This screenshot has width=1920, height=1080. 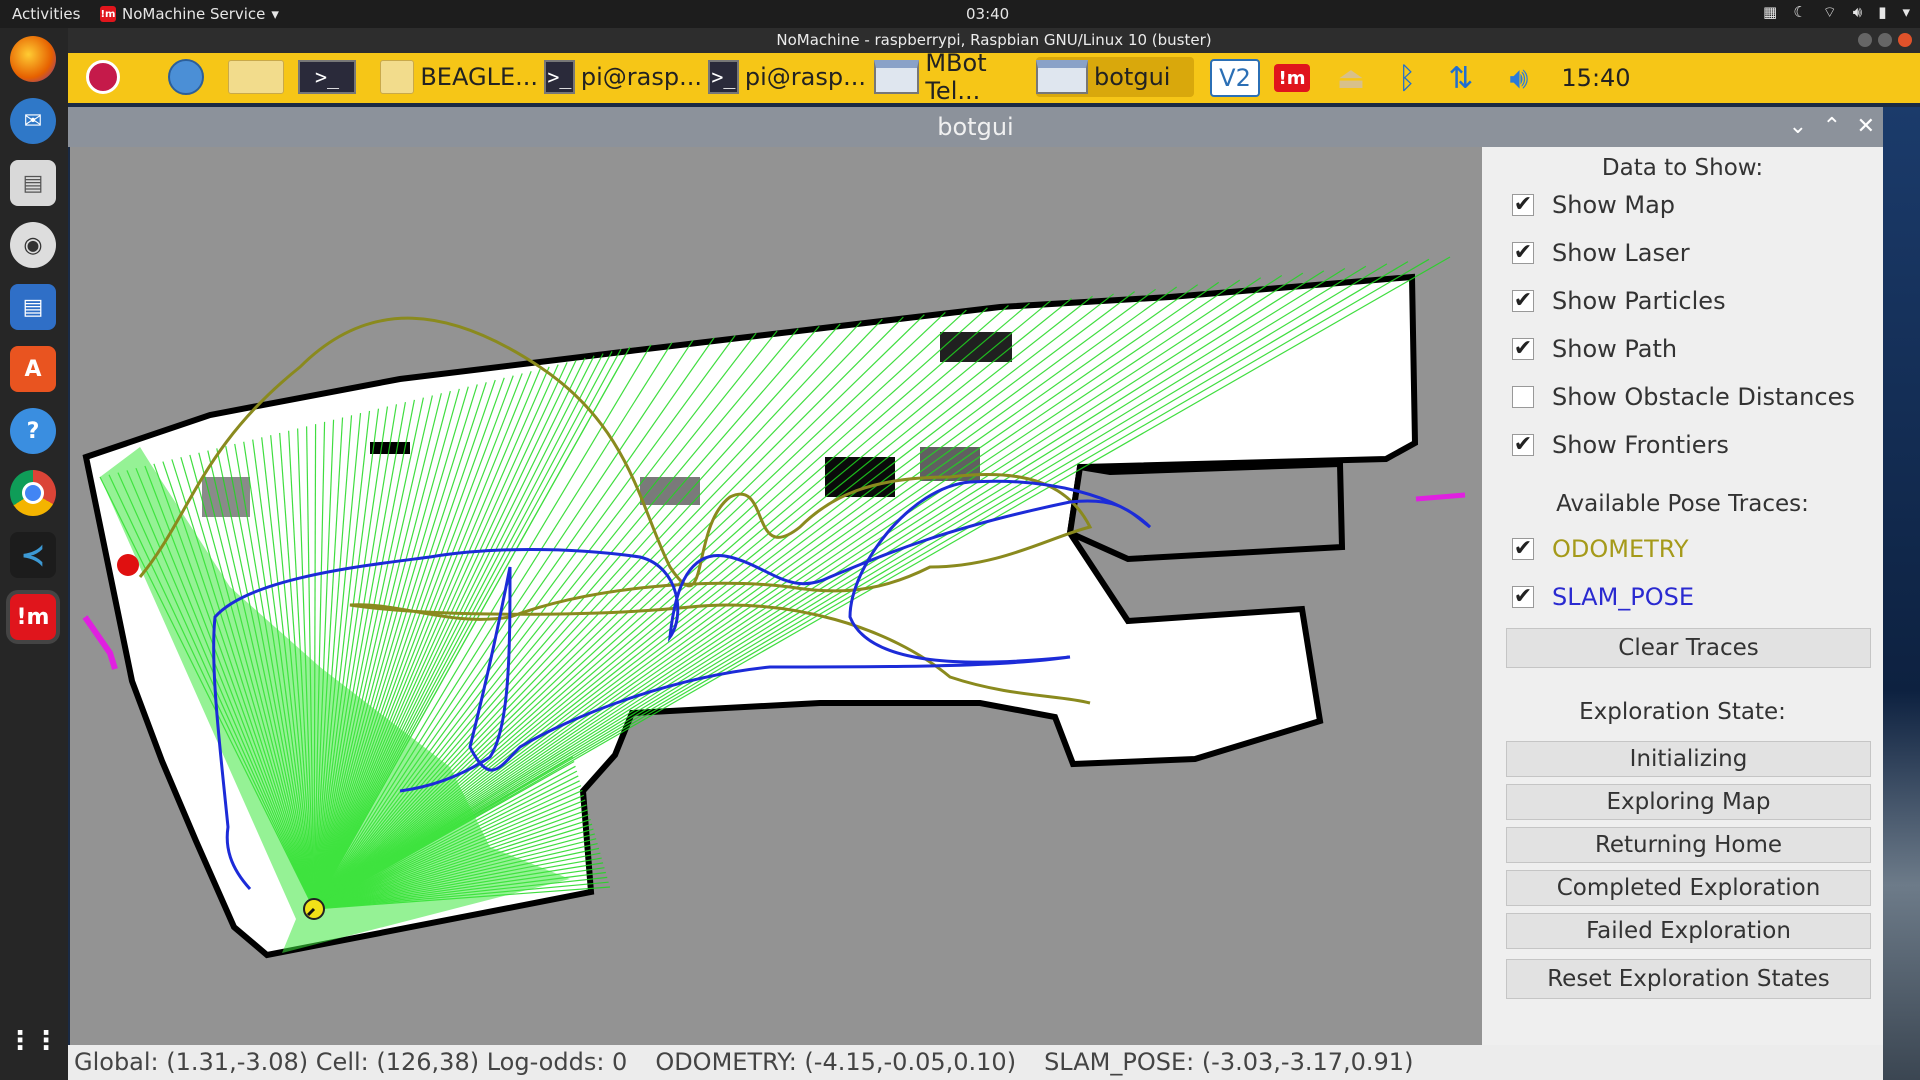 What do you see at coordinates (1688, 979) in the screenshot?
I see `reset-exploration-states-button: Reset Exploration States` at bounding box center [1688, 979].